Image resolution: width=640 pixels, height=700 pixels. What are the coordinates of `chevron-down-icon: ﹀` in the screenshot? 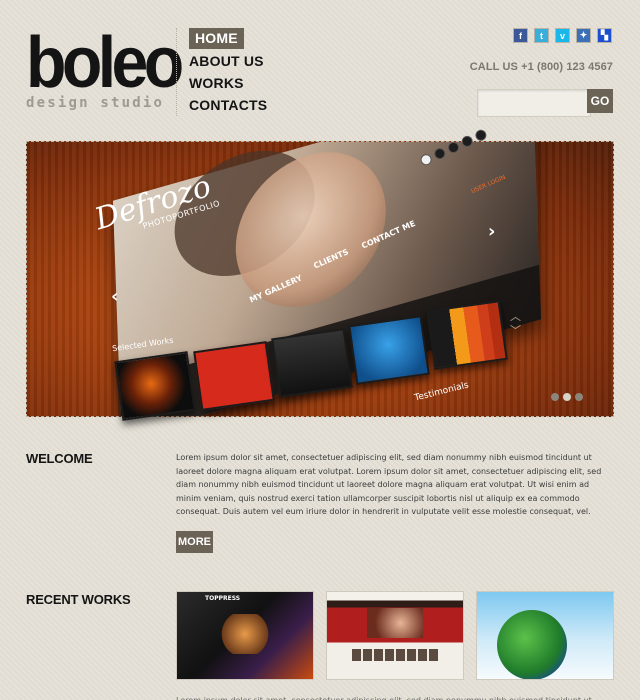 It's located at (515, 330).